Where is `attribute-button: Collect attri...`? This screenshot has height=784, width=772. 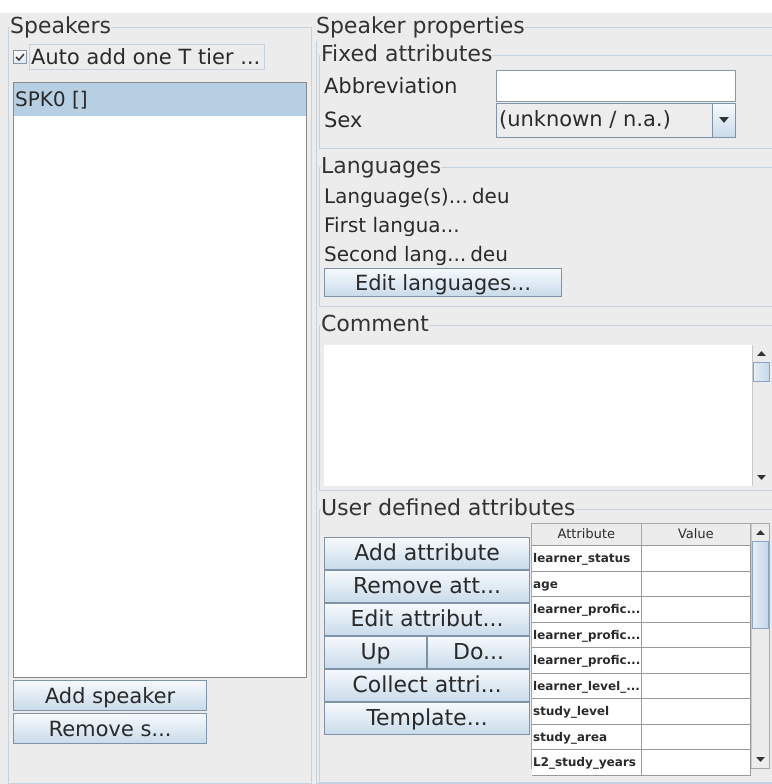 attribute-button: Collect attri... is located at coordinates (427, 685).